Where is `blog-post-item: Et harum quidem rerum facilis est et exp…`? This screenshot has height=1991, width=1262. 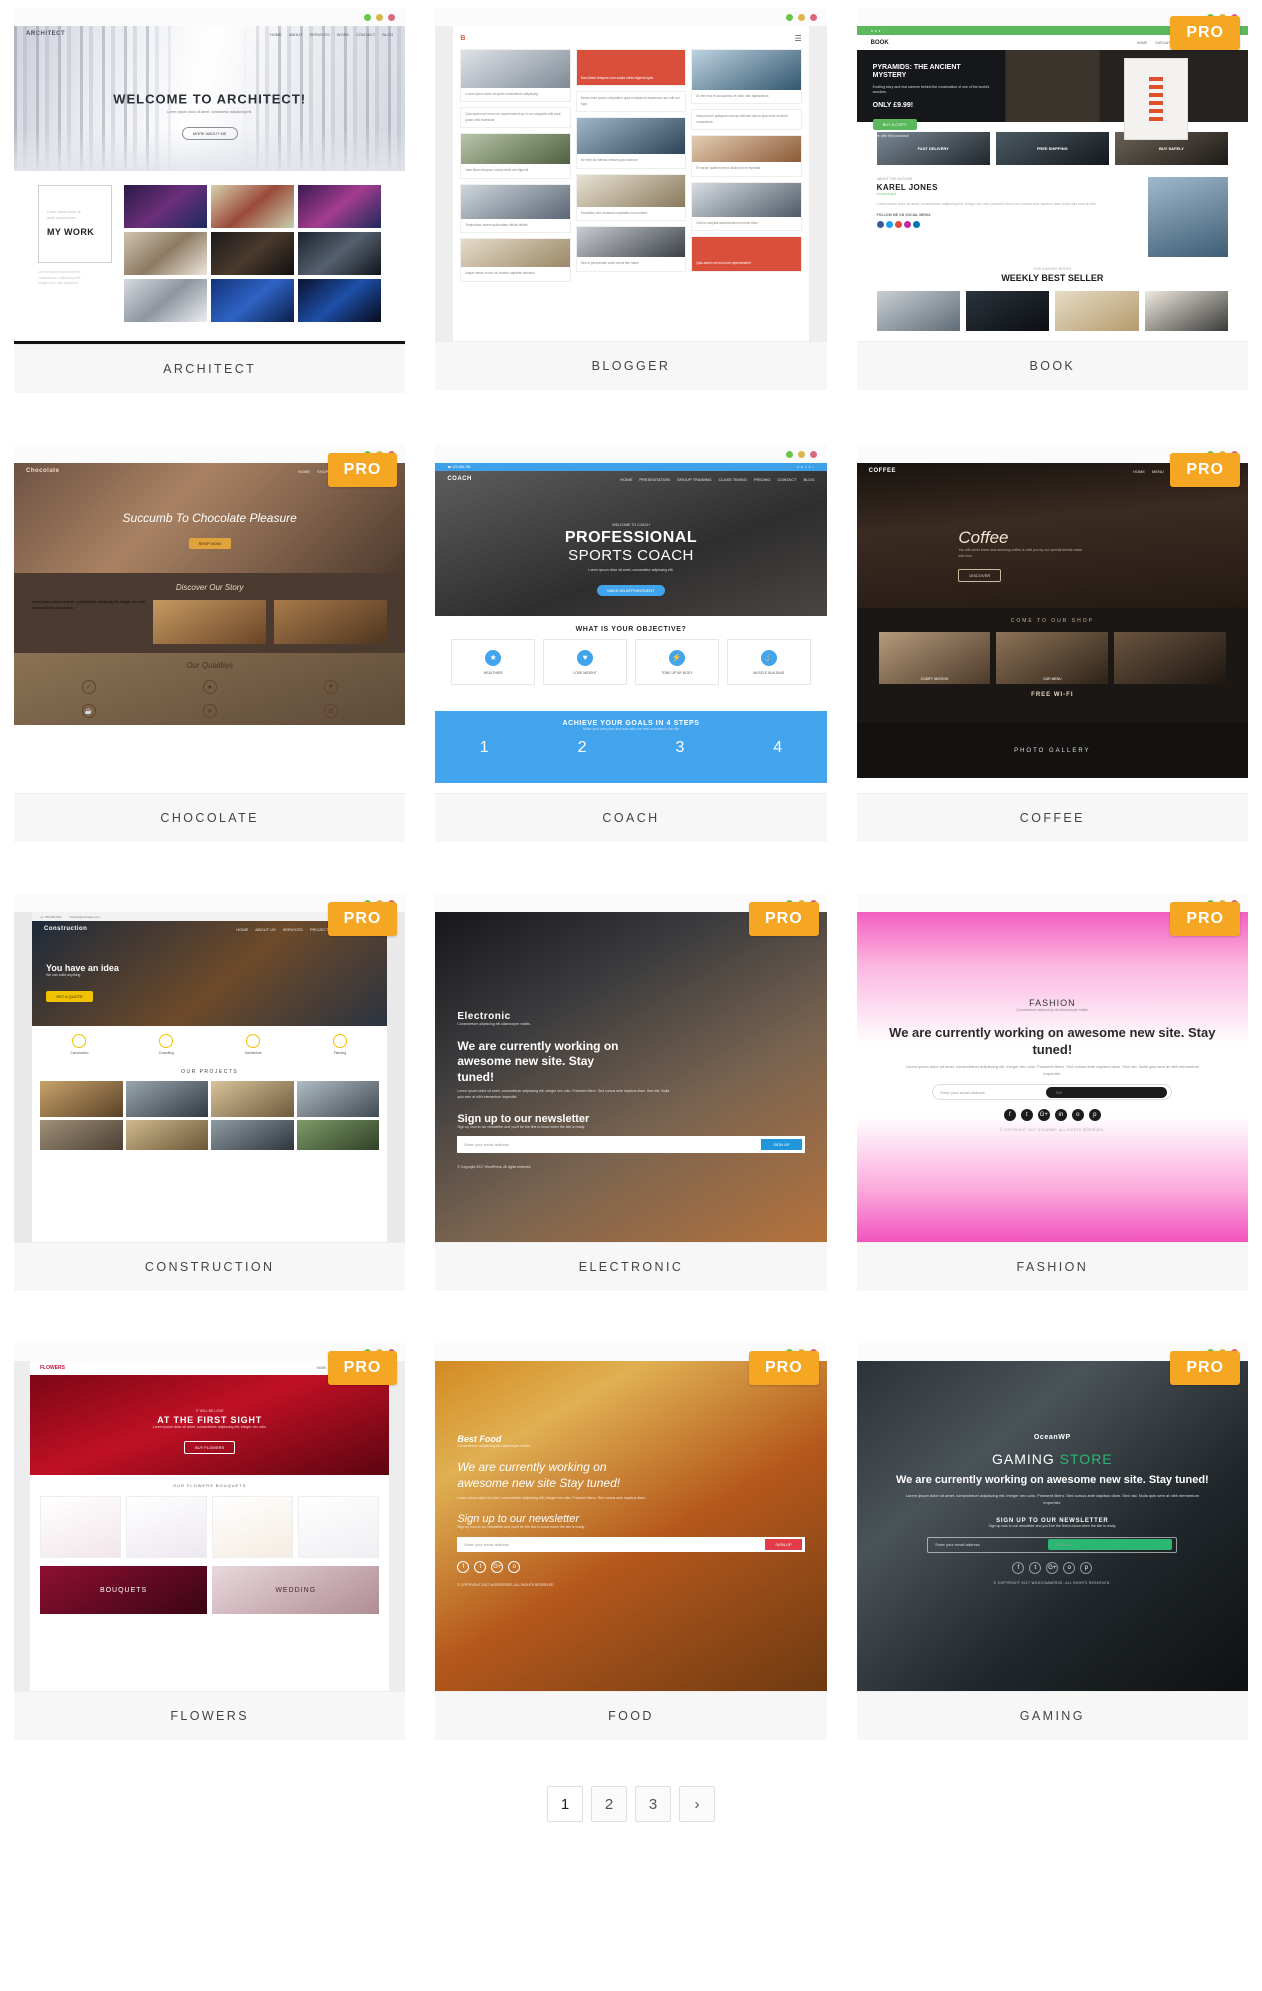
blog-post-item: Et harum quidem rerum facilis est et exp… is located at coordinates (746, 156).